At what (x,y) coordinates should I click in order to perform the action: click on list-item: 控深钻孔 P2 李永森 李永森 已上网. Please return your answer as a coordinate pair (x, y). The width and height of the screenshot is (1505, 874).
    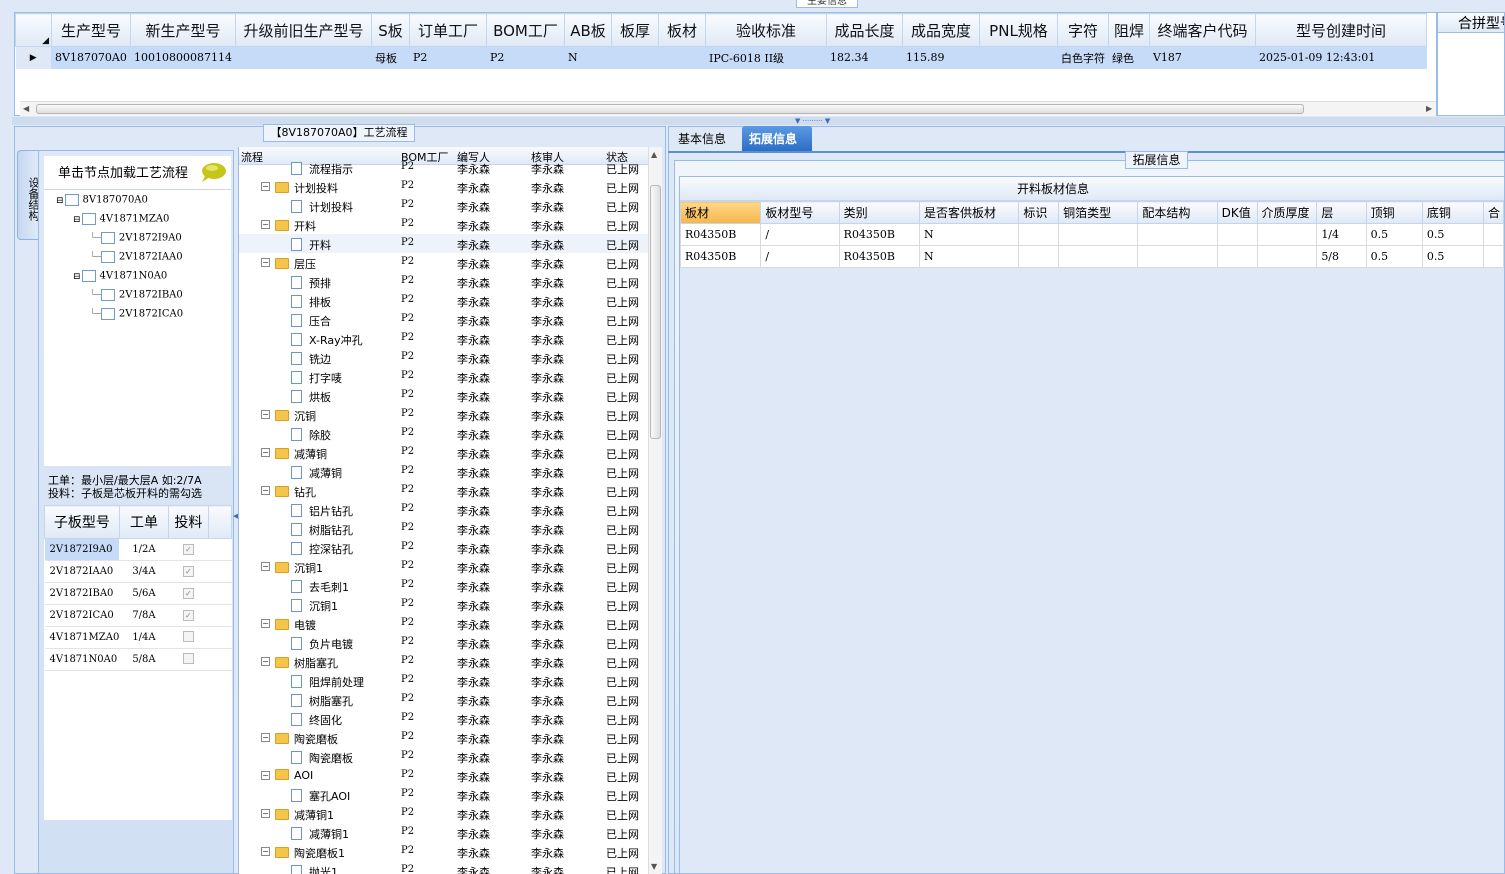
    Looking at the image, I should click on (444, 547).